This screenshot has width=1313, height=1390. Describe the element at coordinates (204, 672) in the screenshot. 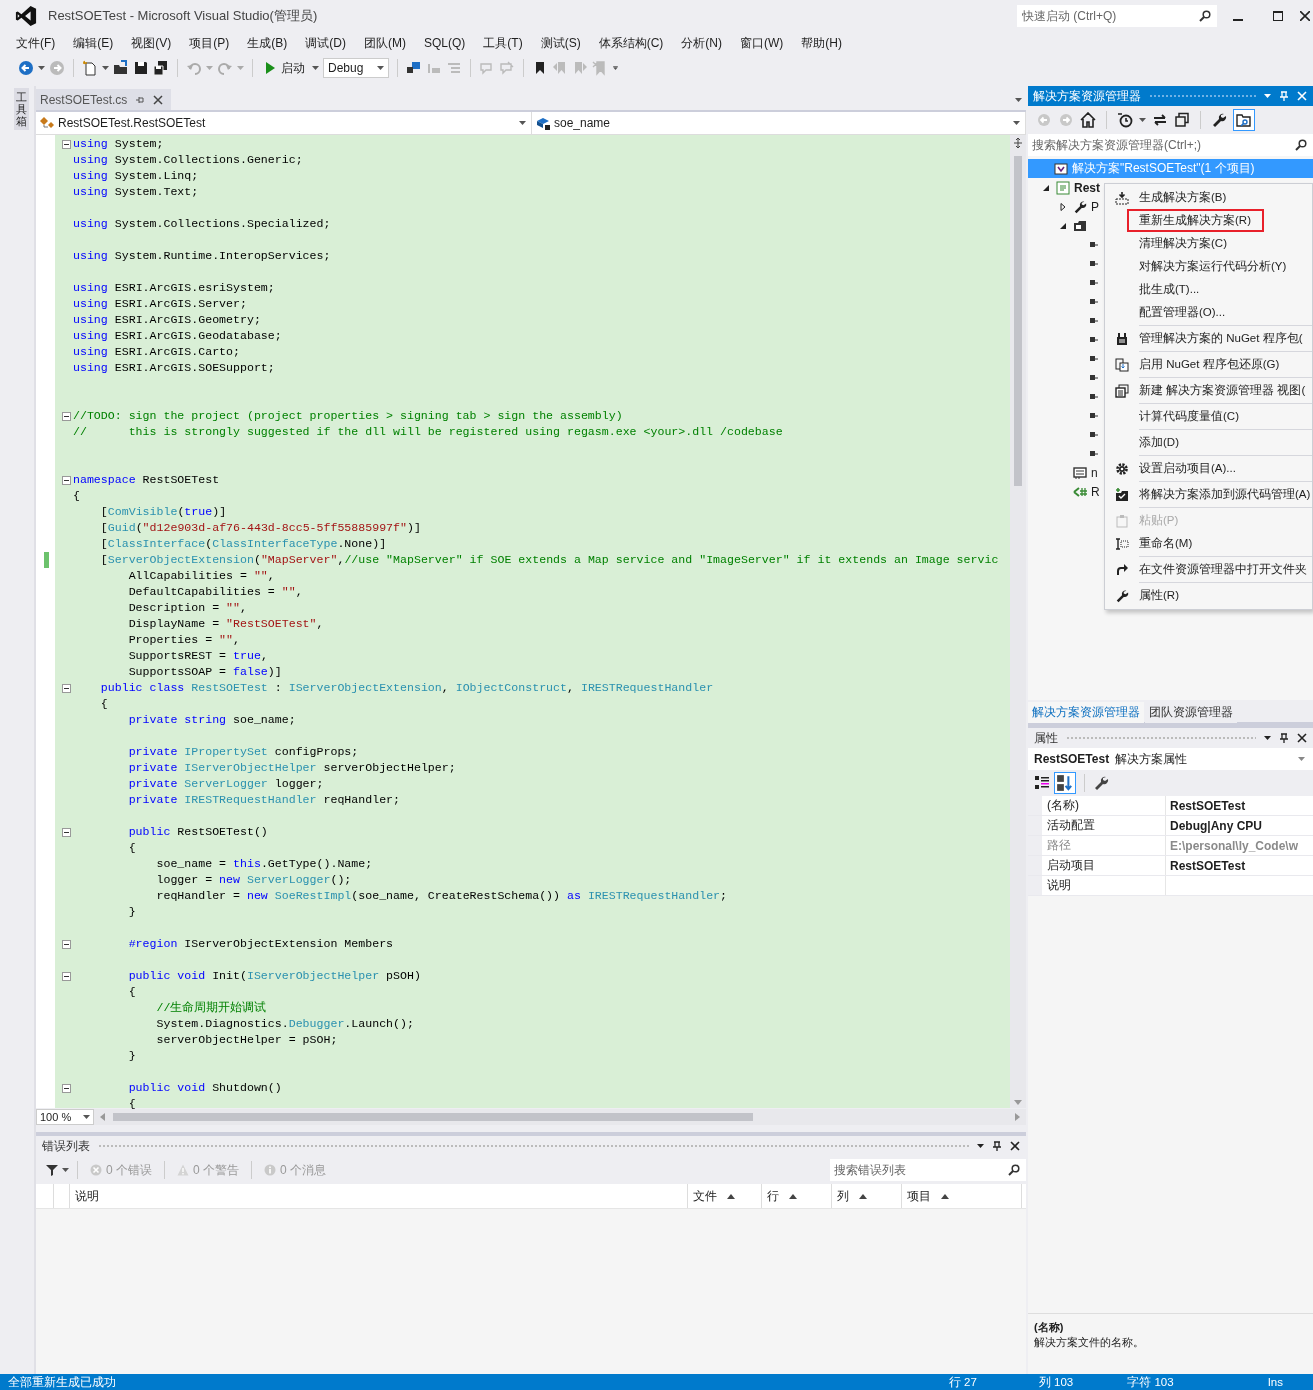

I see `code-line: SupportsSOAP = false)]` at that location.